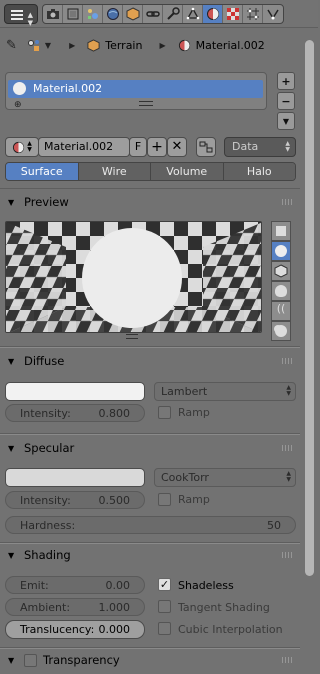 The image size is (320, 674). What do you see at coordinates (75, 391) in the screenshot?
I see `diffuse-color-swatch` at bounding box center [75, 391].